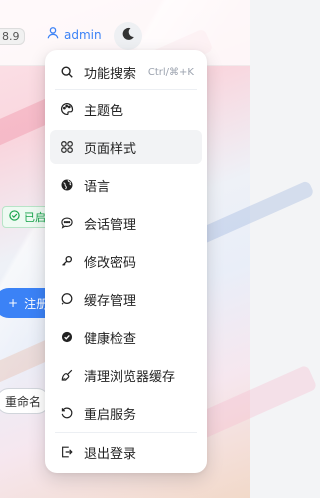  I want to click on menu-item-restart-service: 重启服务, so click(126, 413).